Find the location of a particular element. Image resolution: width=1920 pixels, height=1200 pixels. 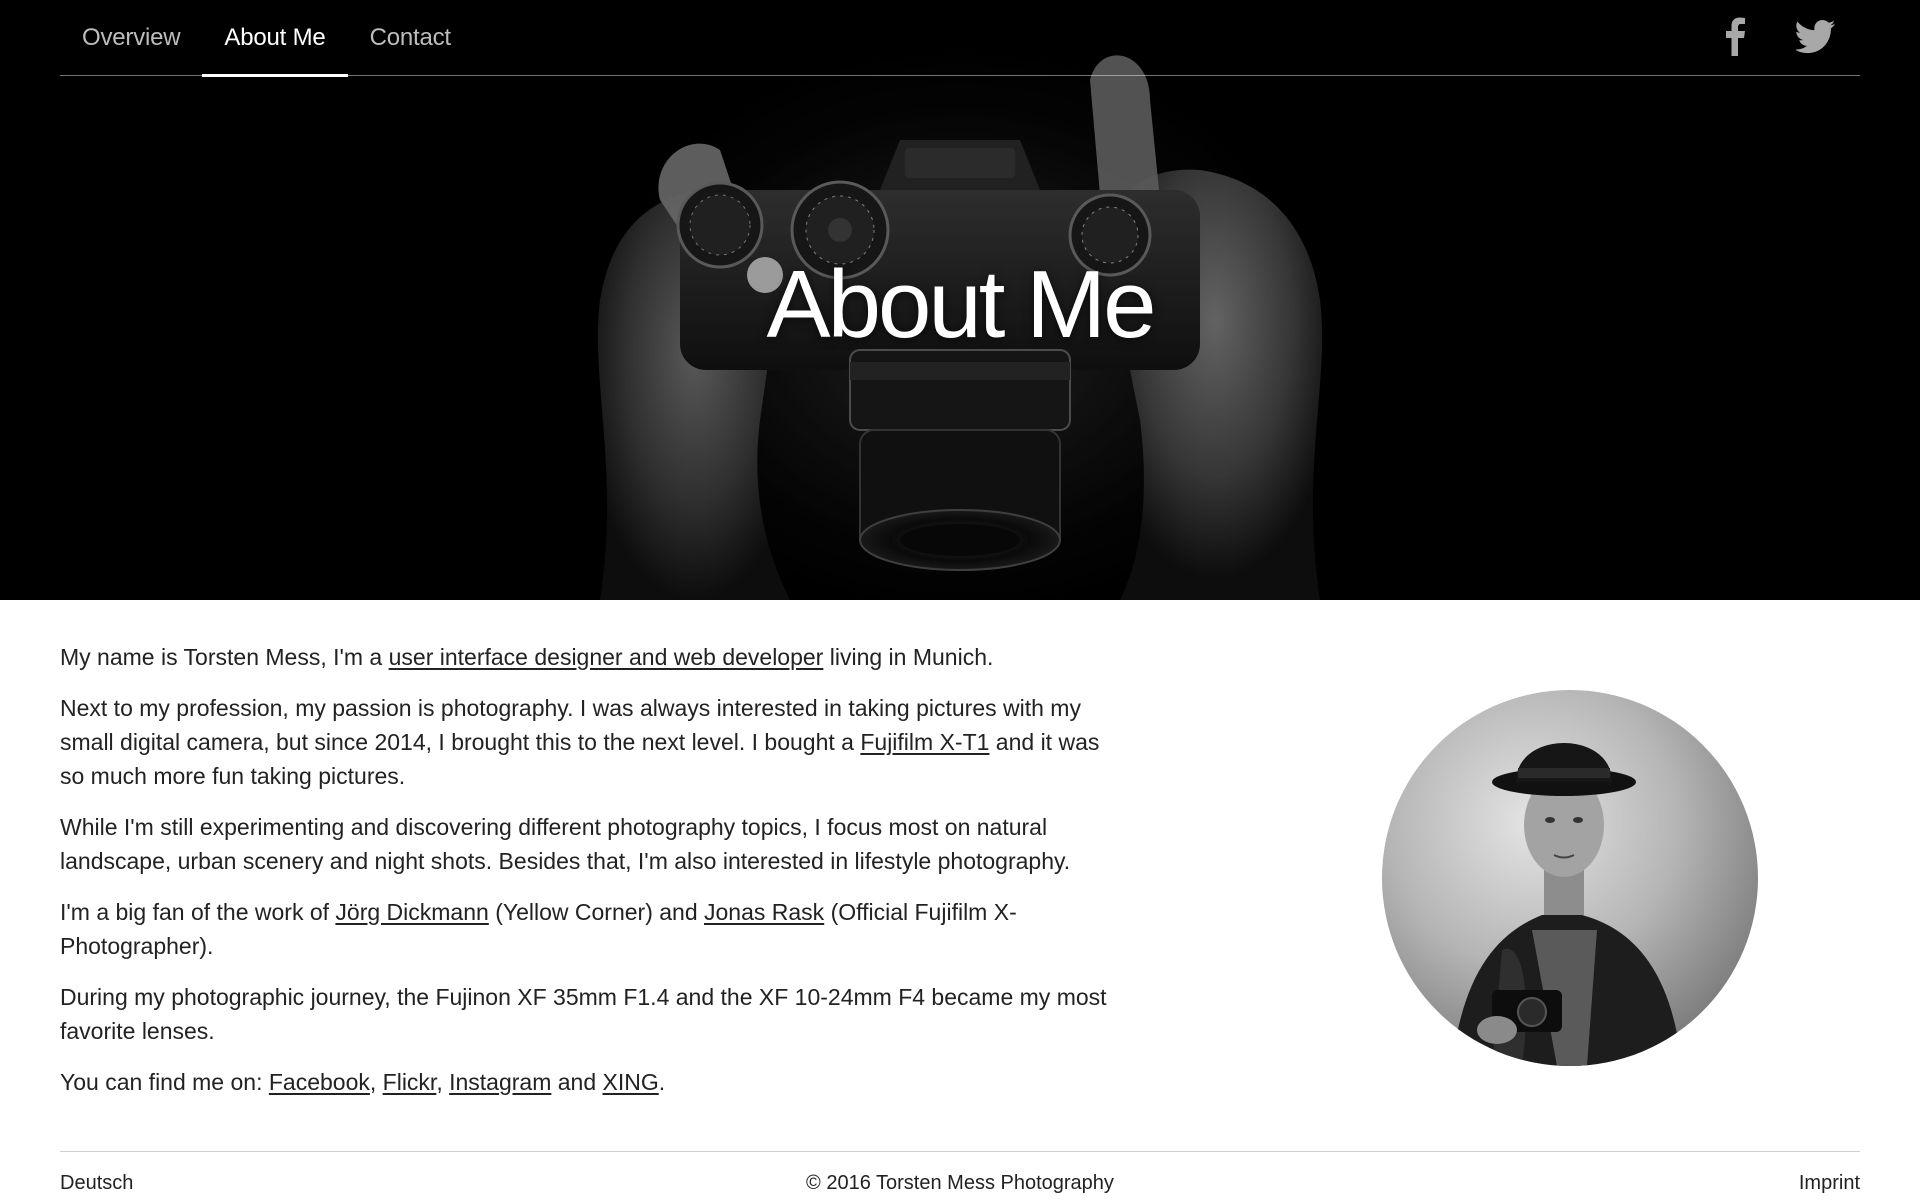

portrait-photo is located at coordinates (1570, 878).